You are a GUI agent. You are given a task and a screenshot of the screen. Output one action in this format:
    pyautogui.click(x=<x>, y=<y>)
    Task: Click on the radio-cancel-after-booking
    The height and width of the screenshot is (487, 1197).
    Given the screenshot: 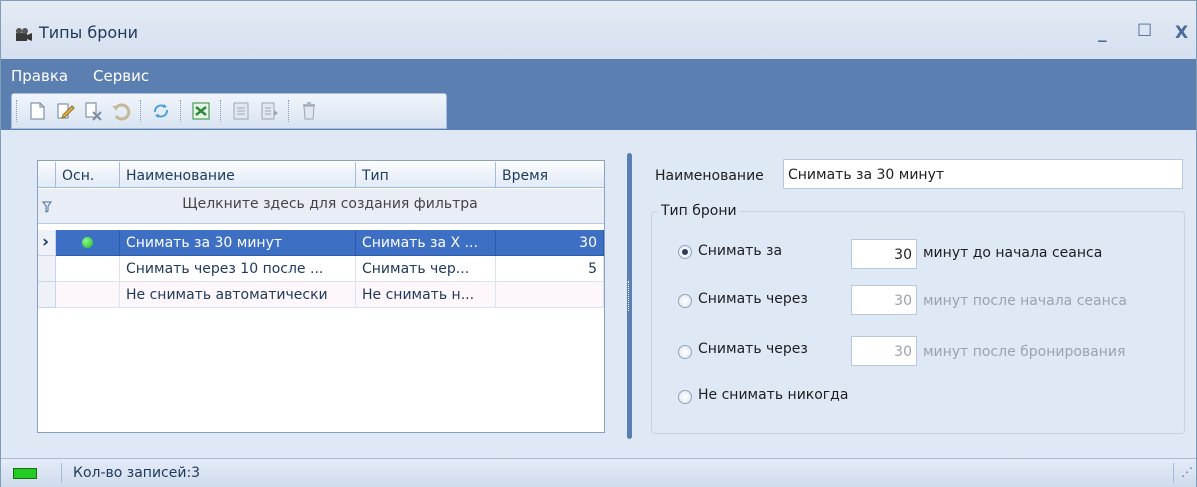 What is the action you would take?
    pyautogui.click(x=685, y=352)
    